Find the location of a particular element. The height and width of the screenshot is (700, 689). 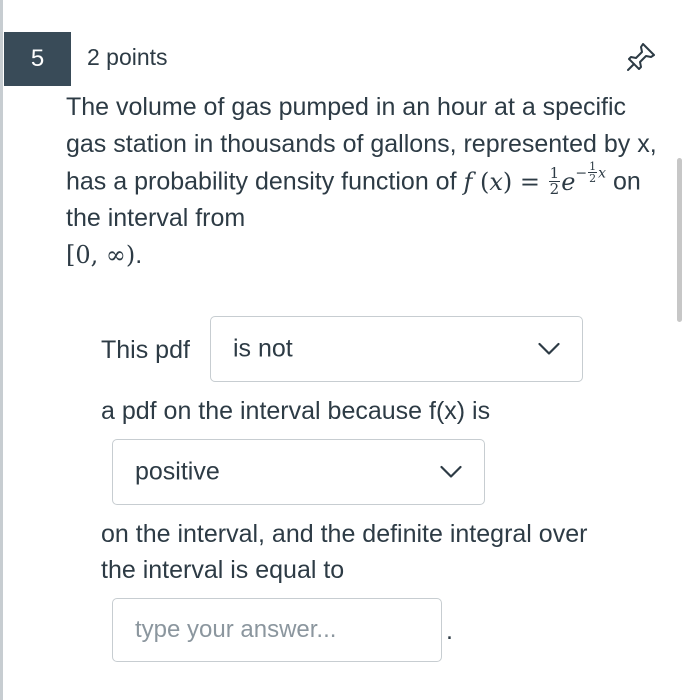

exponent-fraction: 12 is located at coordinates (593, 173).